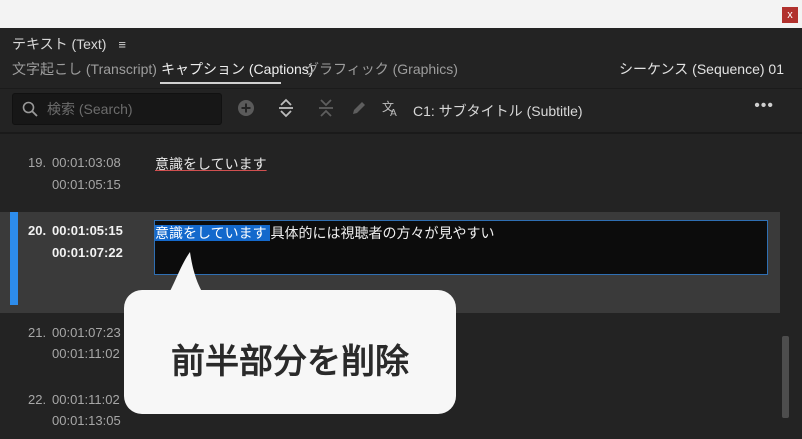 Image resolution: width=802 pixels, height=439 pixels. I want to click on caption-number: 22., so click(37, 399).